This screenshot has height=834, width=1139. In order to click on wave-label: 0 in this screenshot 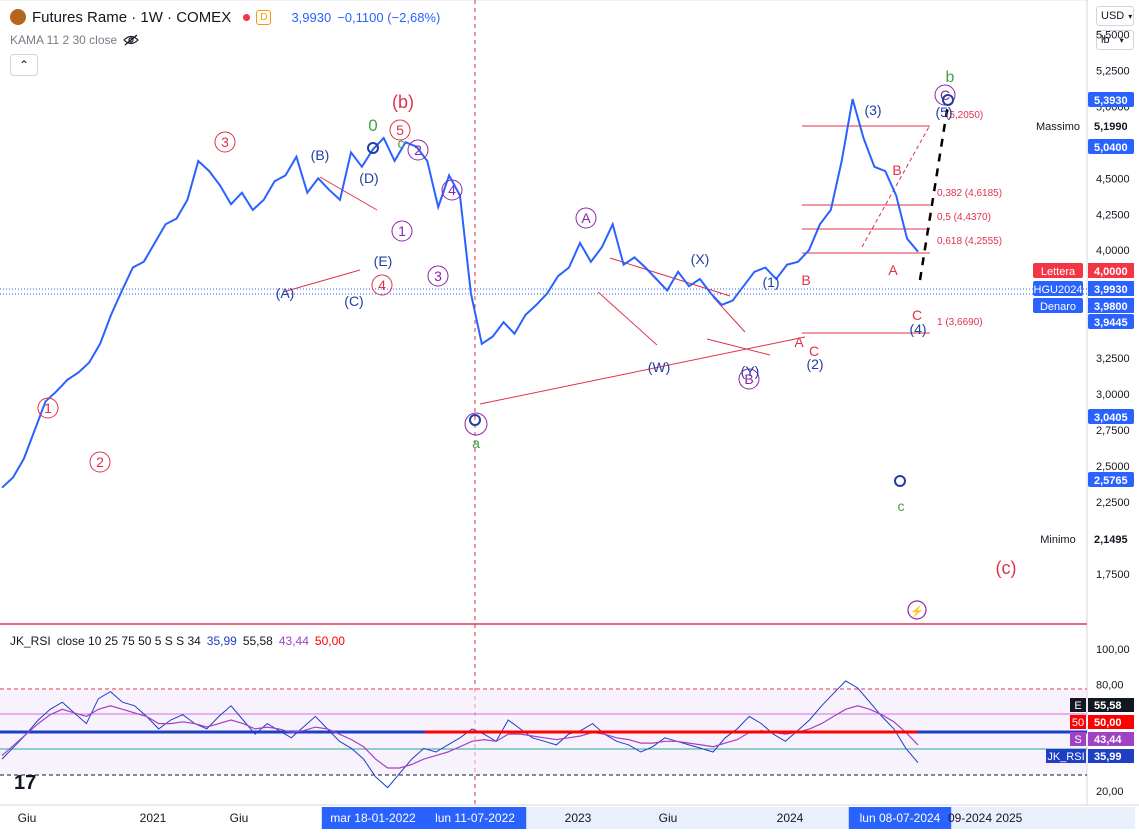, I will do `click(372, 125)`.